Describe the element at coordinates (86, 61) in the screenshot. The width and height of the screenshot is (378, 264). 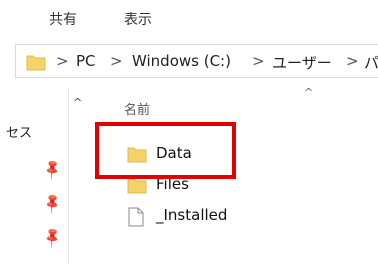
I see `breadcrumb-pc: PC` at that location.